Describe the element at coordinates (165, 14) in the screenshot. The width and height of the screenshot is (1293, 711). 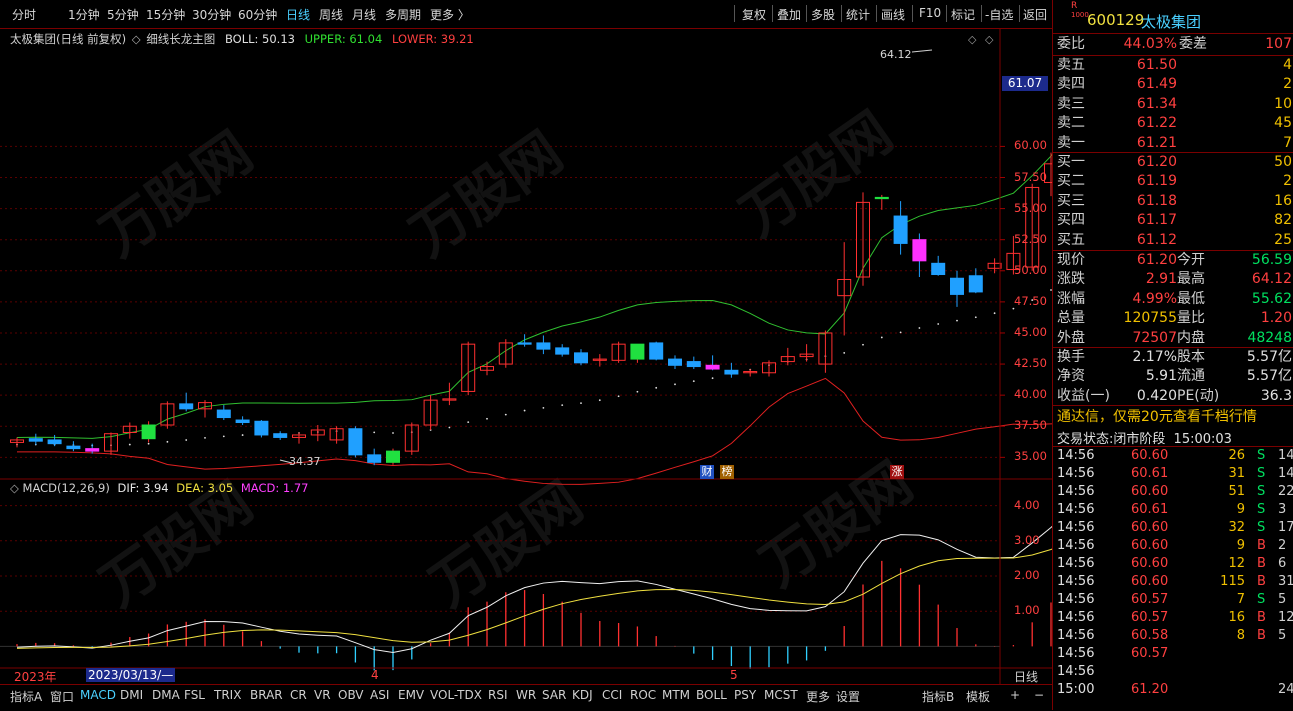
I see `period-tab-15min: 15分钟` at that location.